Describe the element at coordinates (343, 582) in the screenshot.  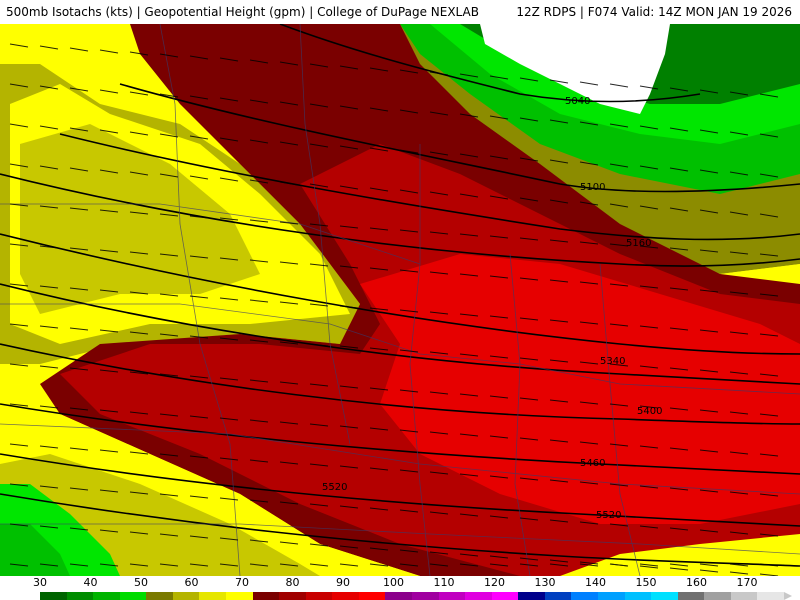
I see `colorbar-tick-label: 90` at that location.